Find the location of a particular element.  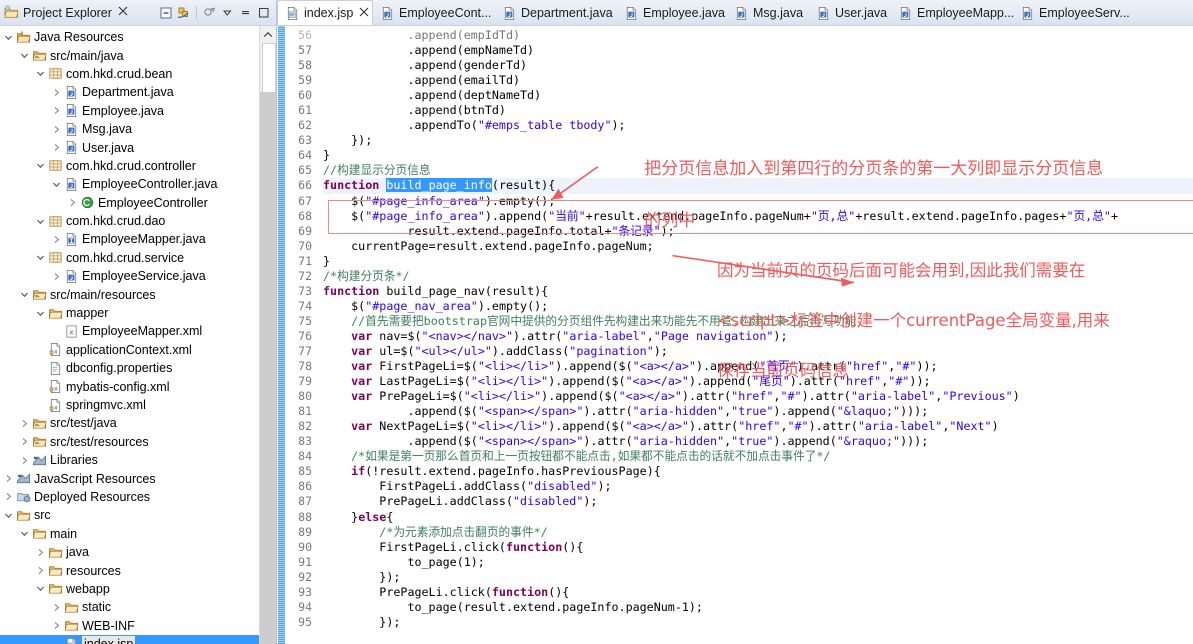

code-line: $("#page_nav_area").empty(); is located at coordinates (758, 306).